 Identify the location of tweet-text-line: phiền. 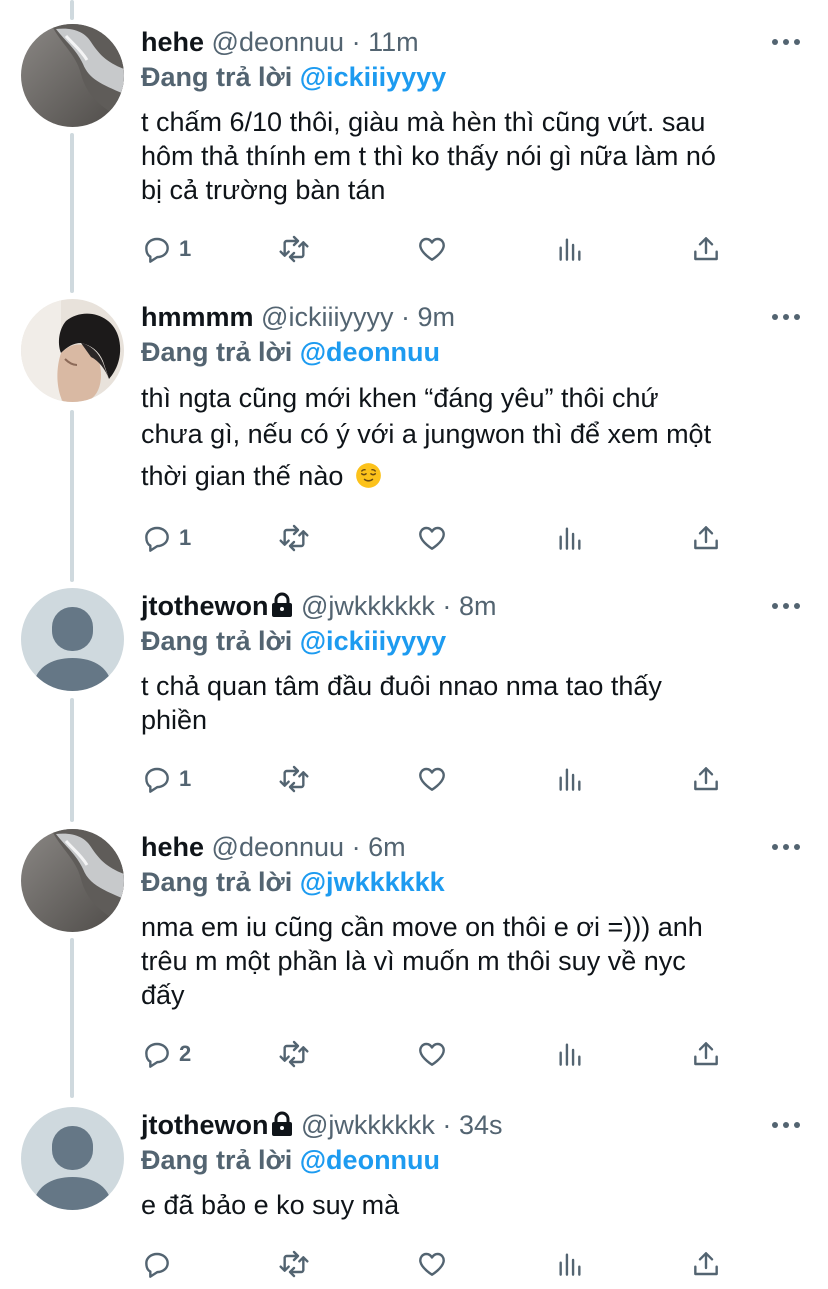
(174, 720).